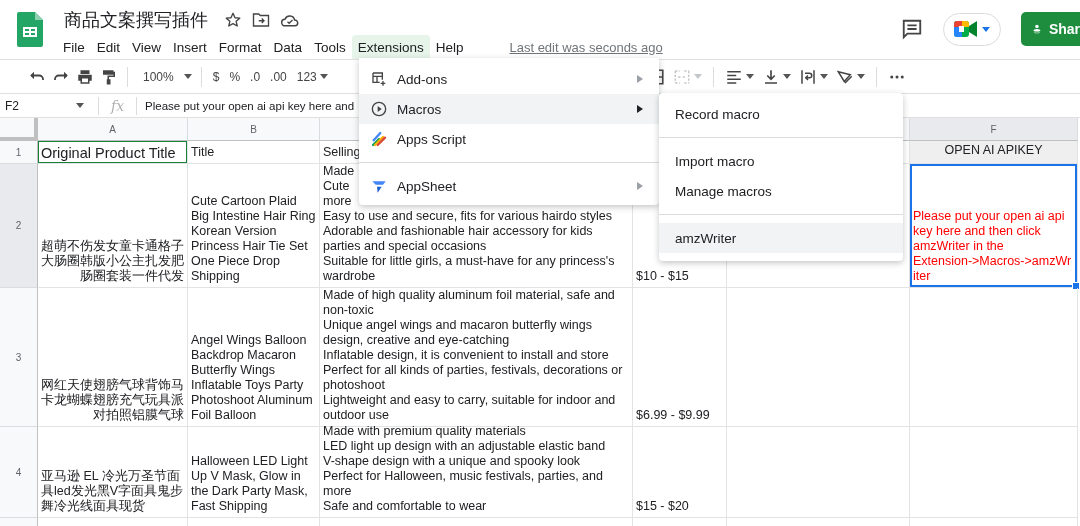 This screenshot has height=526, width=1080. I want to click on cell-reference-field: F2, so click(45, 105).